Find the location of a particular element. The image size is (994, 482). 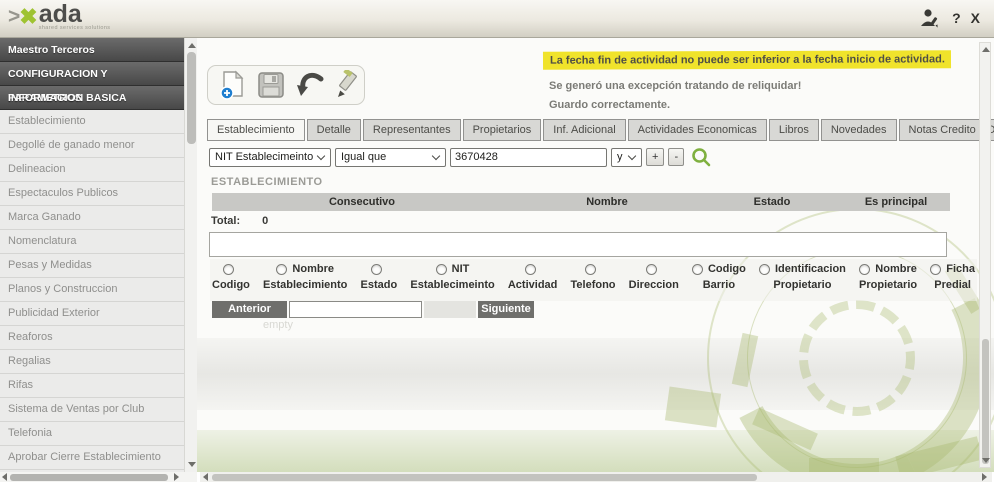

search-radio-codigo-barrio: Codigo Barrio is located at coordinates (718, 276).